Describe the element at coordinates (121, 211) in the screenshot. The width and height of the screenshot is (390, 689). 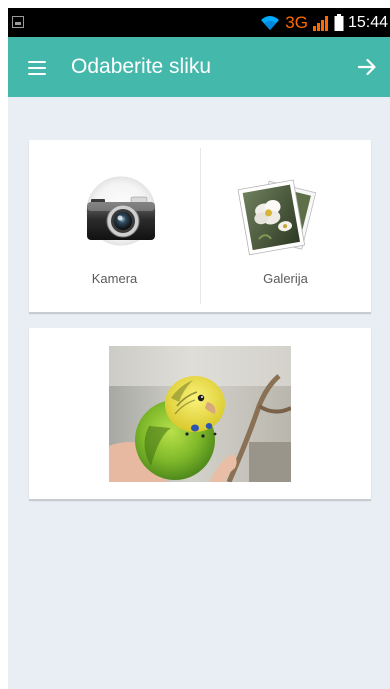
I see `camera-icon` at that location.